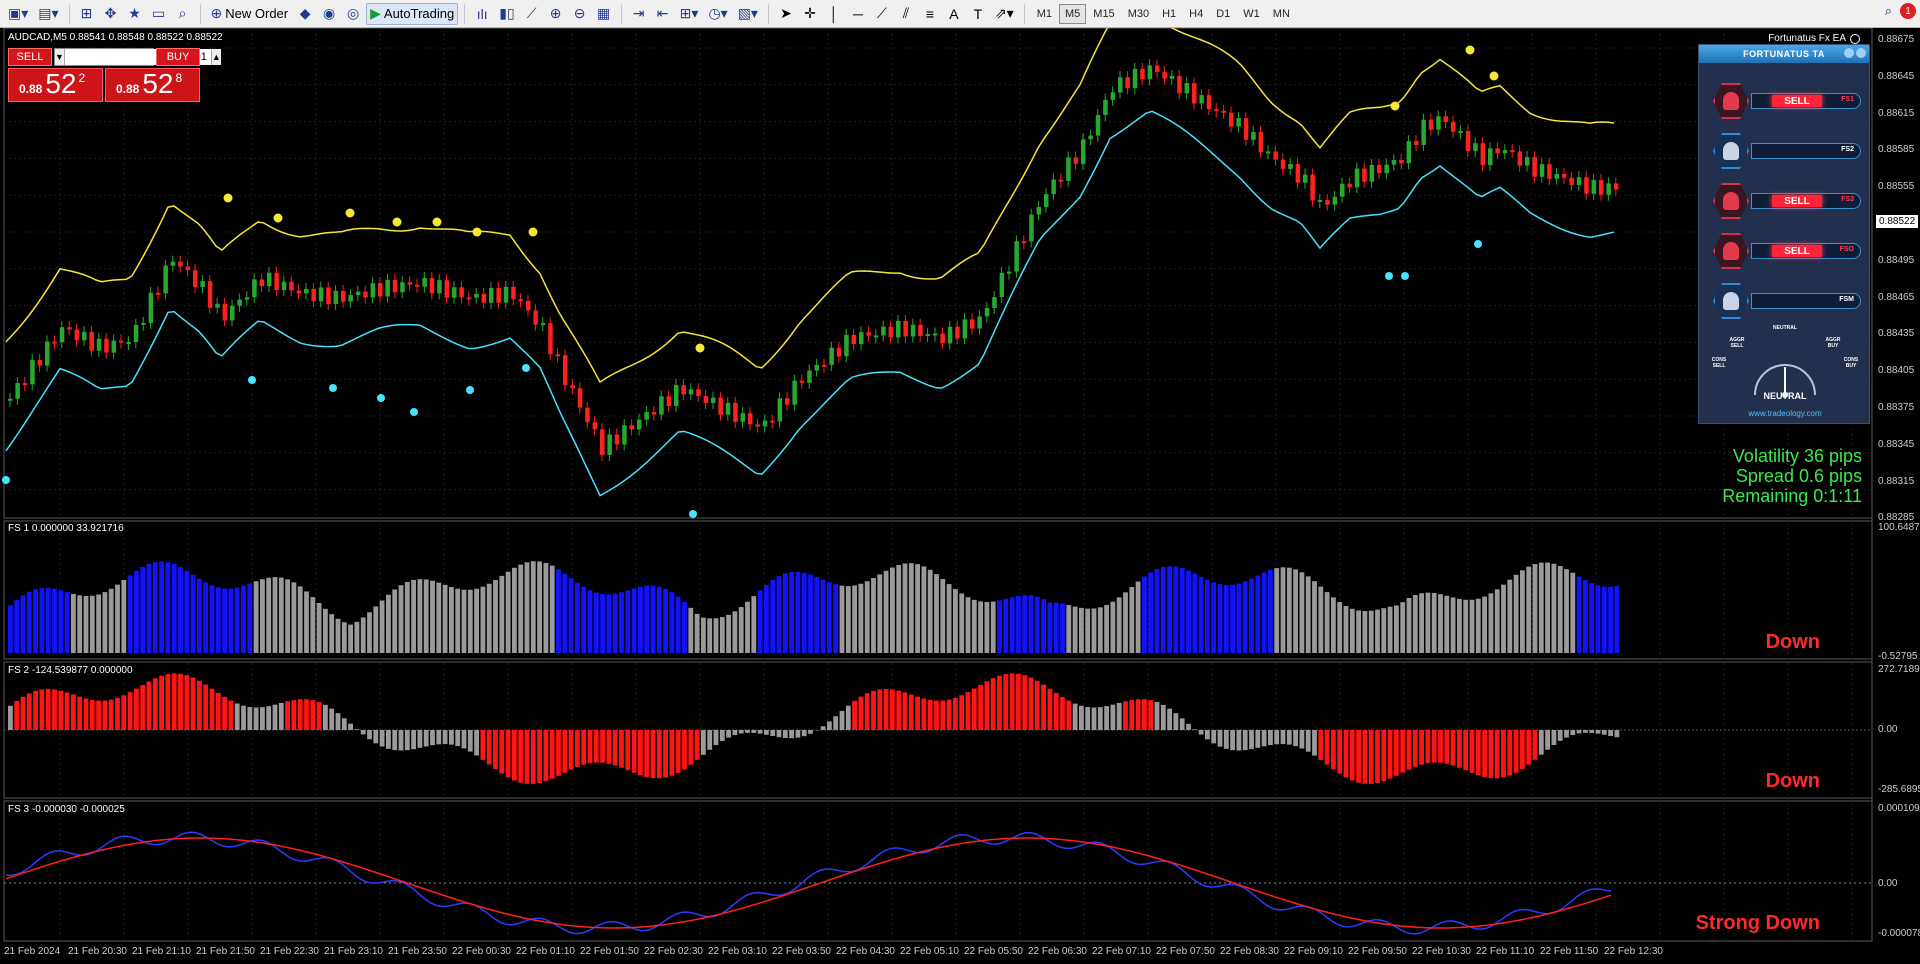  I want to click on signals-icon: ◉, so click(329, 14).